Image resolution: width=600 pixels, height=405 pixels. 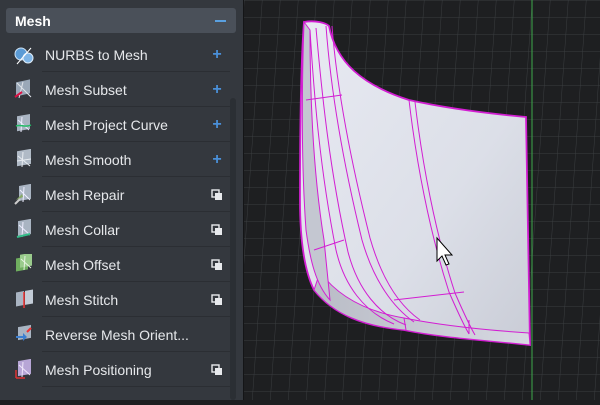 I want to click on nurbs-to-mesh-icon, so click(x=24, y=55).